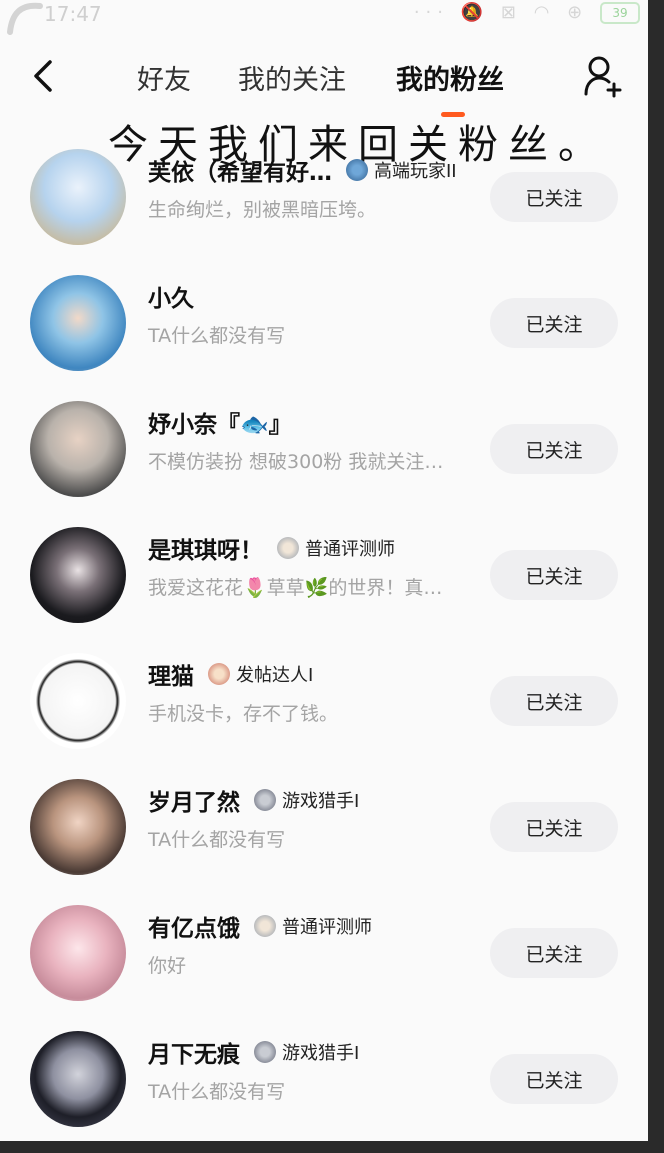  Describe the element at coordinates (171, 677) in the screenshot. I see `user-name: 理猫` at that location.